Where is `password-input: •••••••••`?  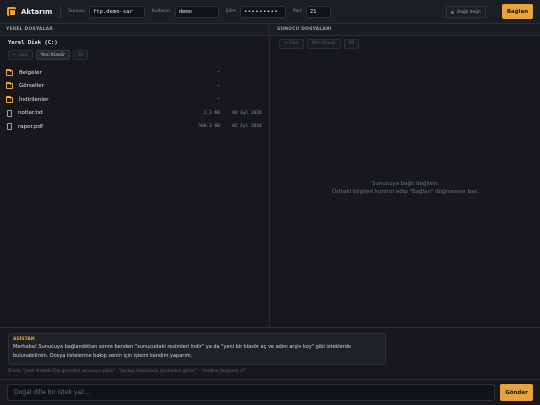 password-input: ••••••••• is located at coordinates (262, 11).